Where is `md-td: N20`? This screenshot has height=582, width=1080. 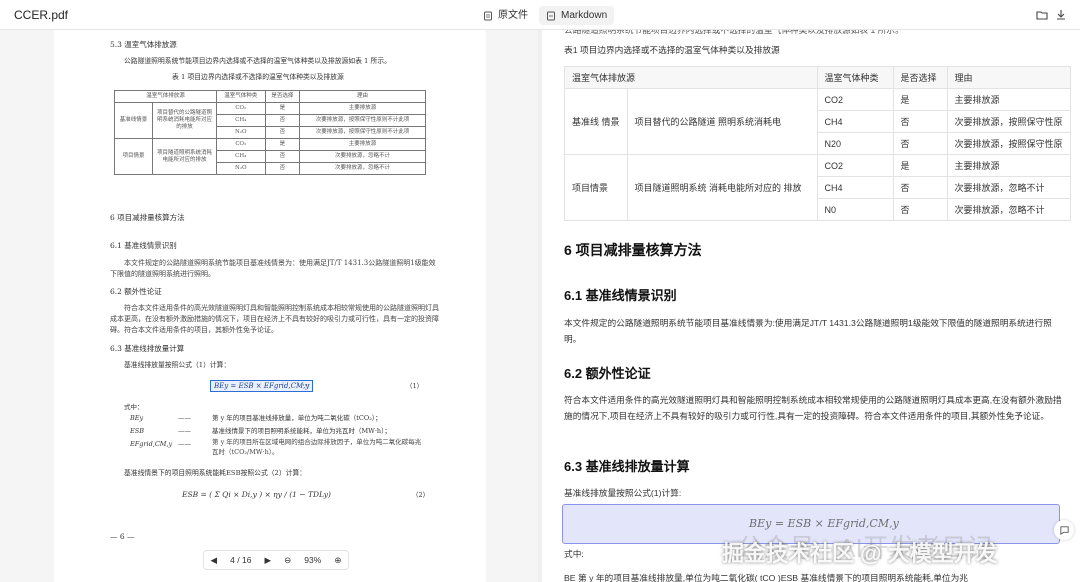
md-td: N20 is located at coordinates (855, 143).